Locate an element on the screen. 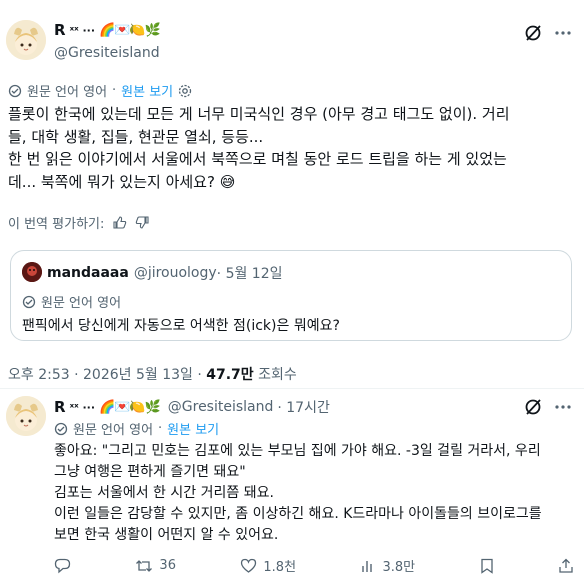 This screenshot has height=585, width=584. reply-translation-notice: 원문 언어 영어 · 원본 보기 is located at coordinates (136, 428).